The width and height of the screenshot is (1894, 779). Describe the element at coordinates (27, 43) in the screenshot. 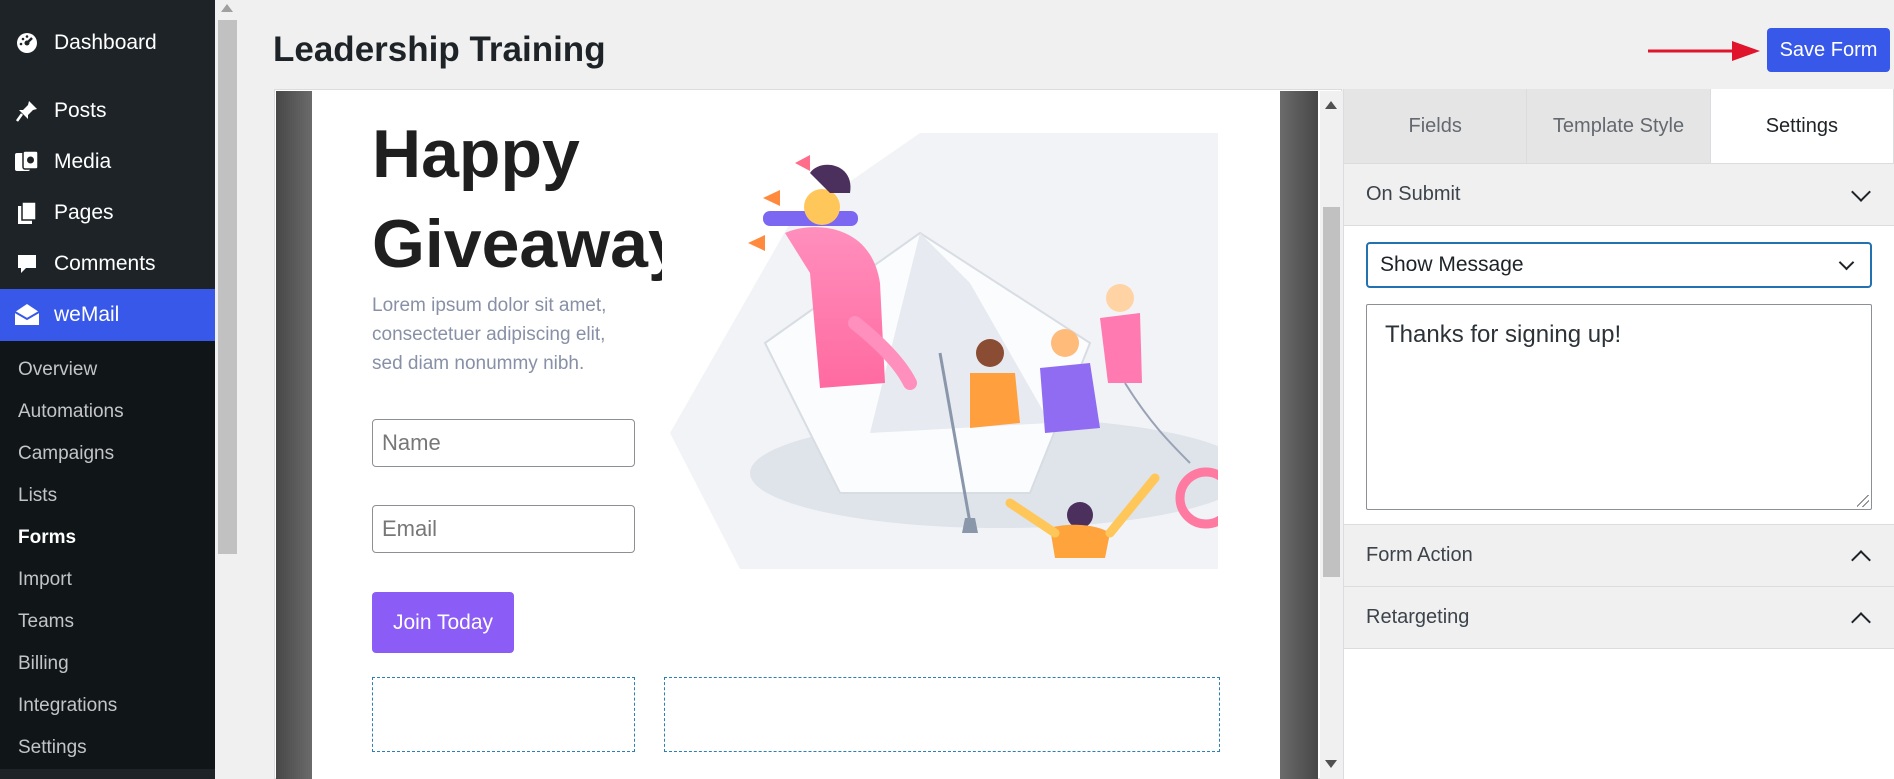

I see `dashboard-icon` at that location.